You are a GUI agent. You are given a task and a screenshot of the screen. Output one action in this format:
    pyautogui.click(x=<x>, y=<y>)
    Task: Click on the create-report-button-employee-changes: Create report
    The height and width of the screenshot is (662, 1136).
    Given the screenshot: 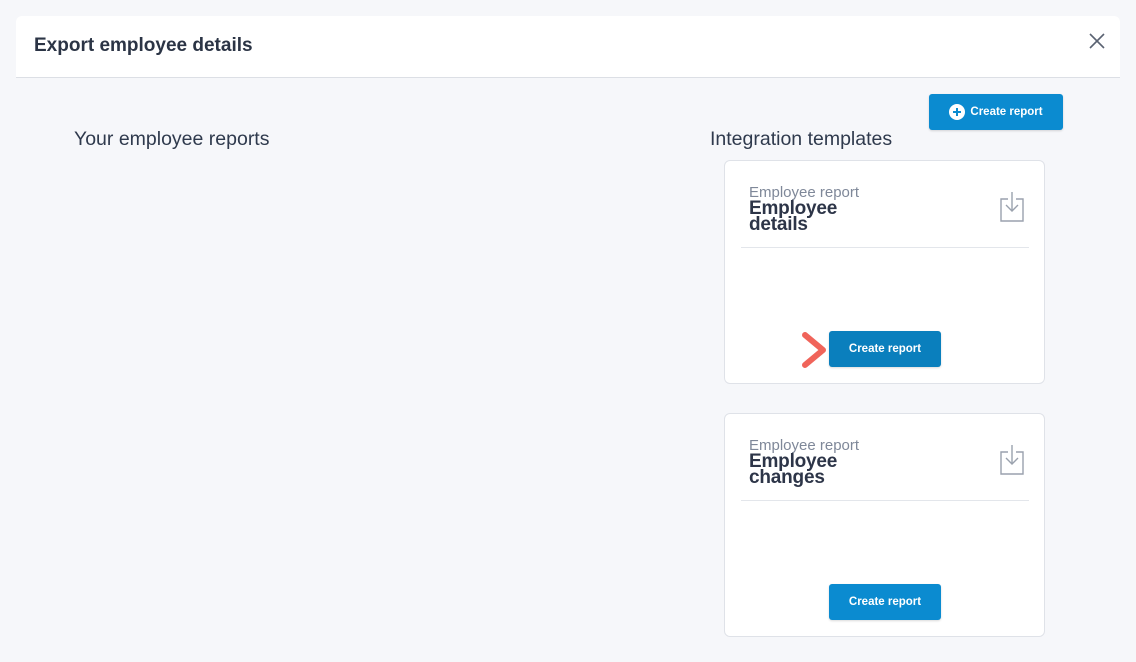 What is the action you would take?
    pyautogui.click(x=885, y=602)
    